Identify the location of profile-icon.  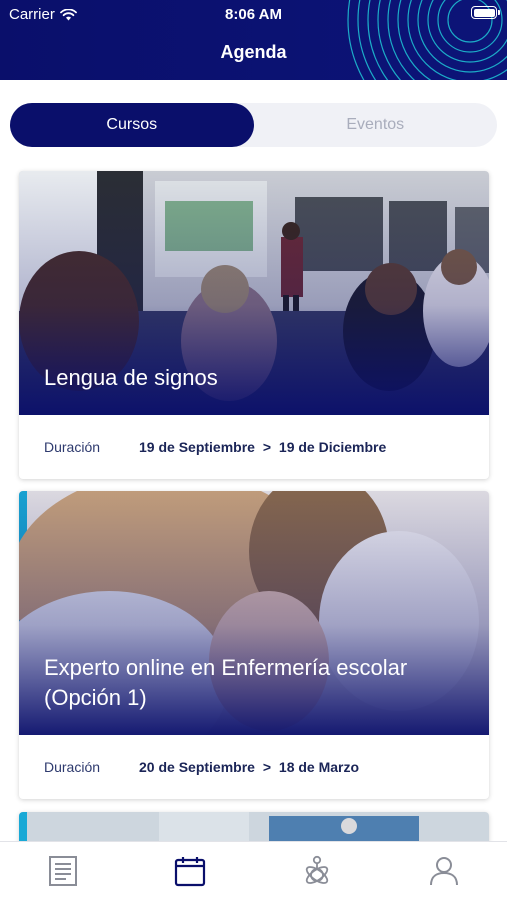
(443, 871).